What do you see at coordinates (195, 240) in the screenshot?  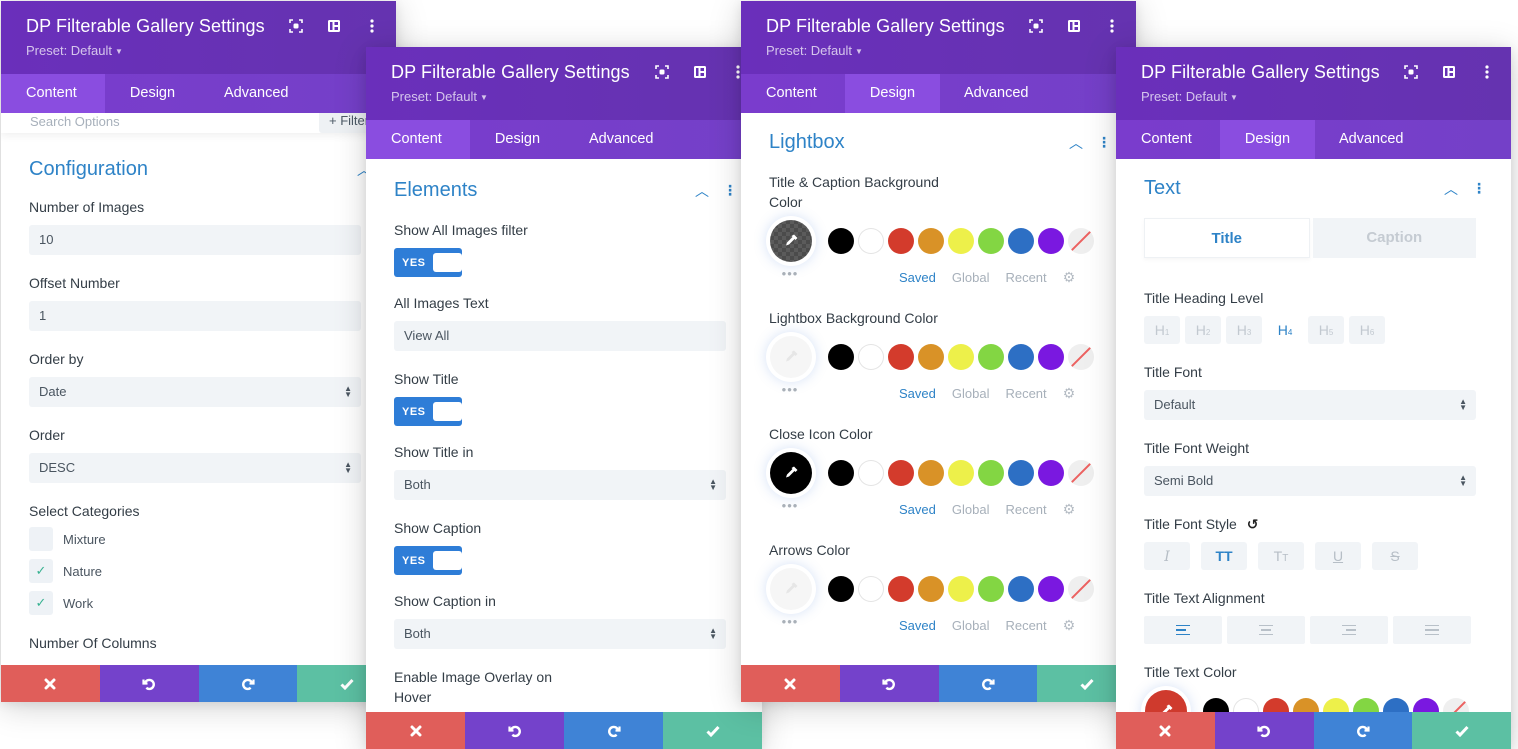 I see `number-of-images-input: 10` at bounding box center [195, 240].